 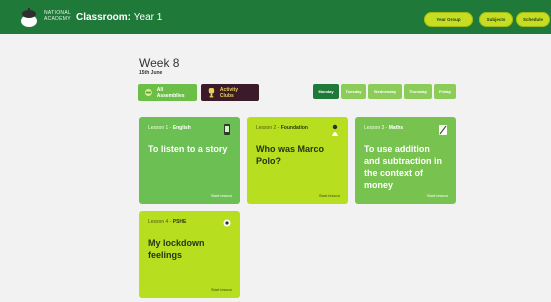 I want to click on assemblies-icon, so click(x=148, y=92).